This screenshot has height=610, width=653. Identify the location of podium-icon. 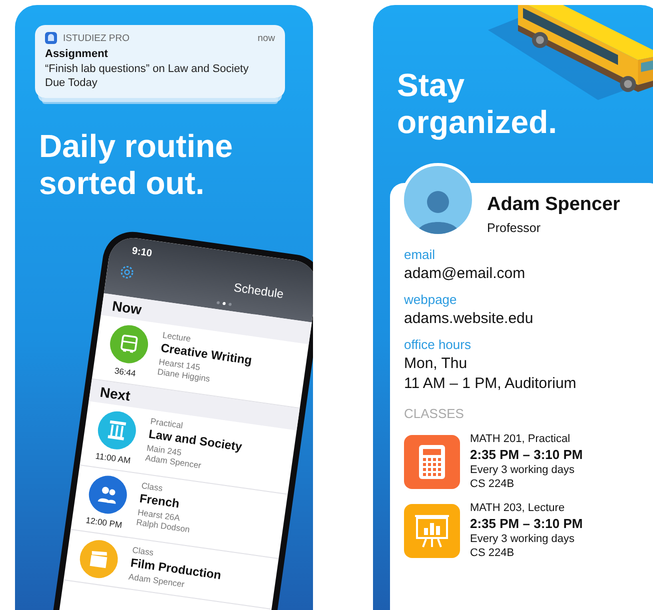
(117, 430).